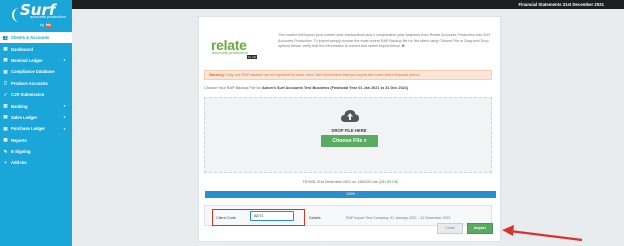 The image size is (624, 246). What do you see at coordinates (33, 72) in the screenshot?
I see `sidebar-item-label: Compliance Database` at bounding box center [33, 72].